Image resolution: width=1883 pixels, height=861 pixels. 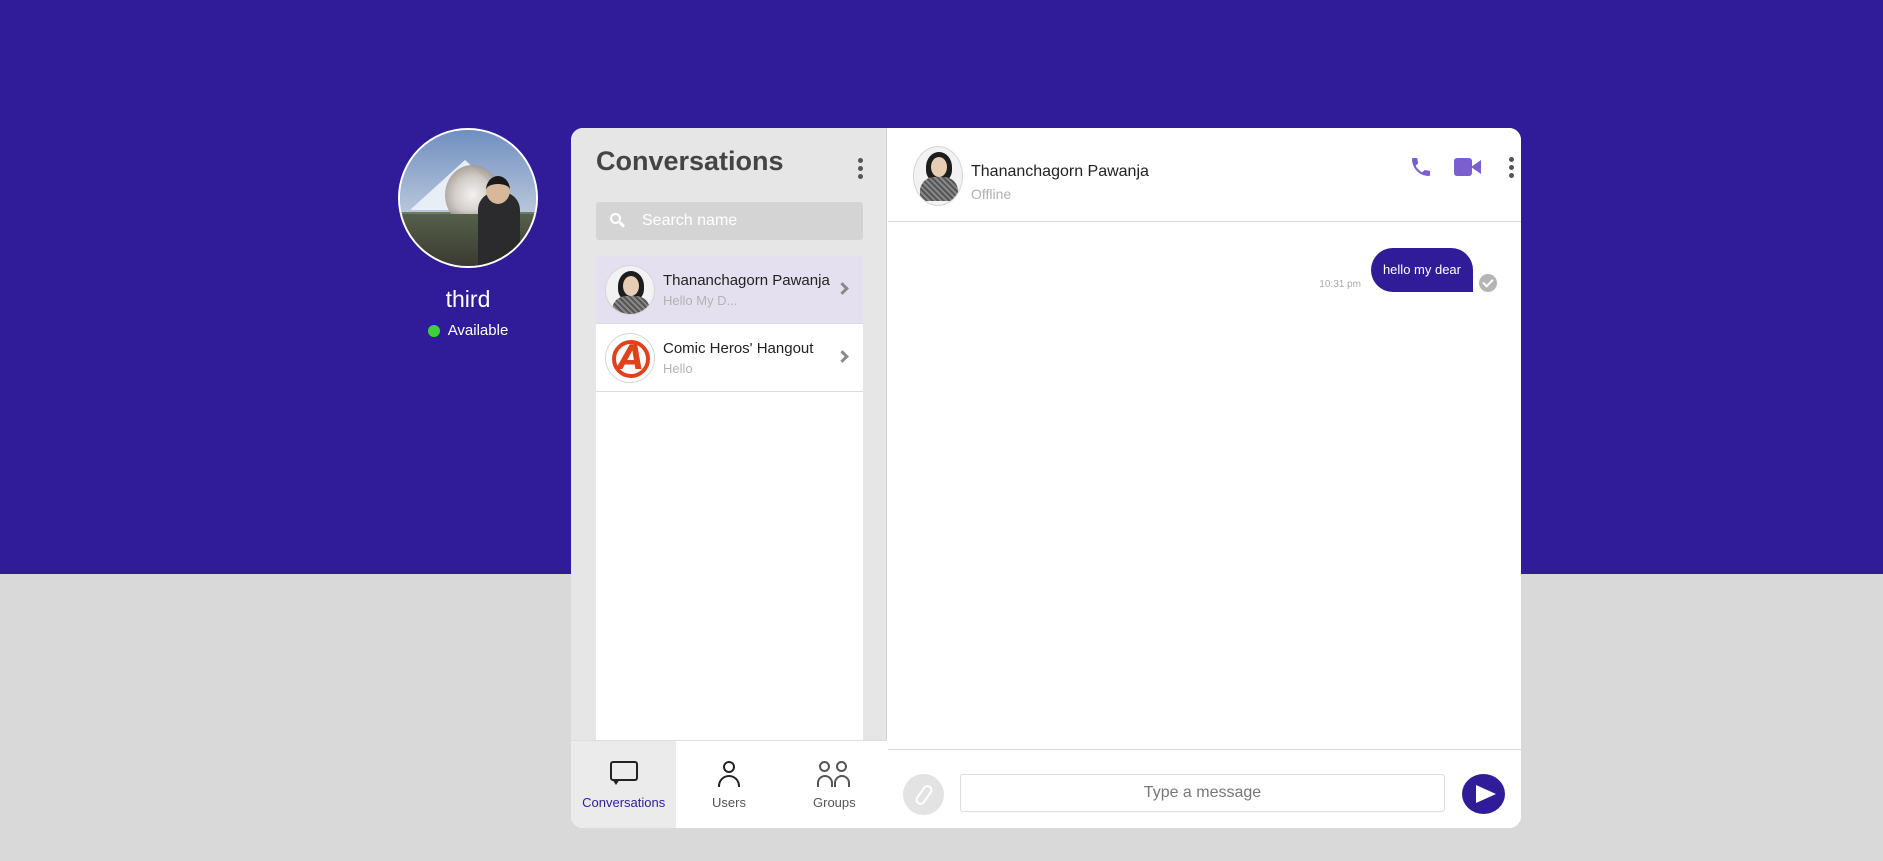 I want to click on profile-panel: third Available, so click(x=468, y=233).